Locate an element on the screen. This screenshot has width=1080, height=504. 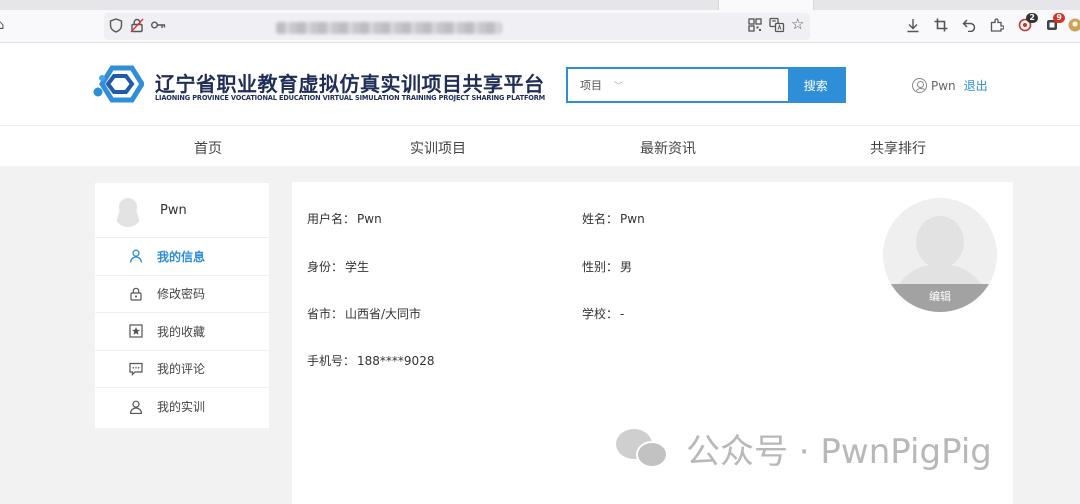
extension-badge-icon: 2 is located at coordinates (1028, 25).